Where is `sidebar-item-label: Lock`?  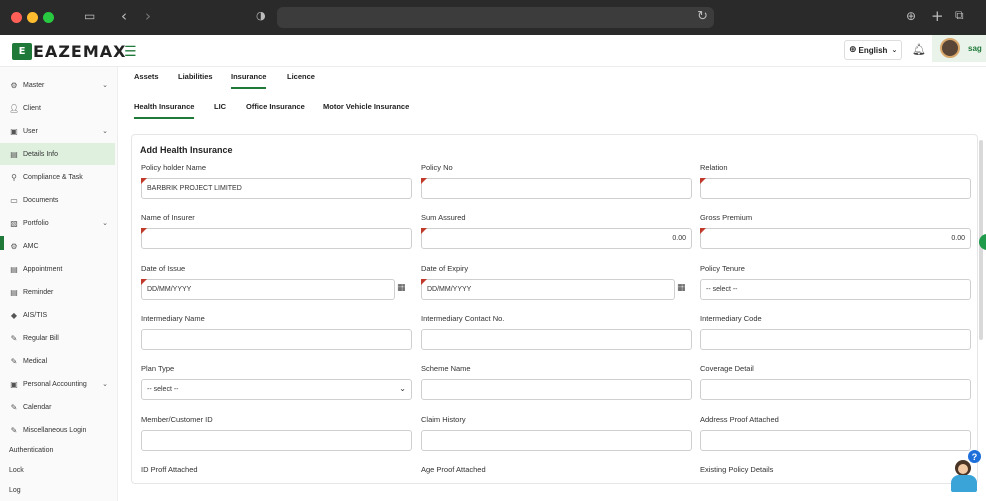
sidebar-item-label: Lock is located at coordinates (16, 470).